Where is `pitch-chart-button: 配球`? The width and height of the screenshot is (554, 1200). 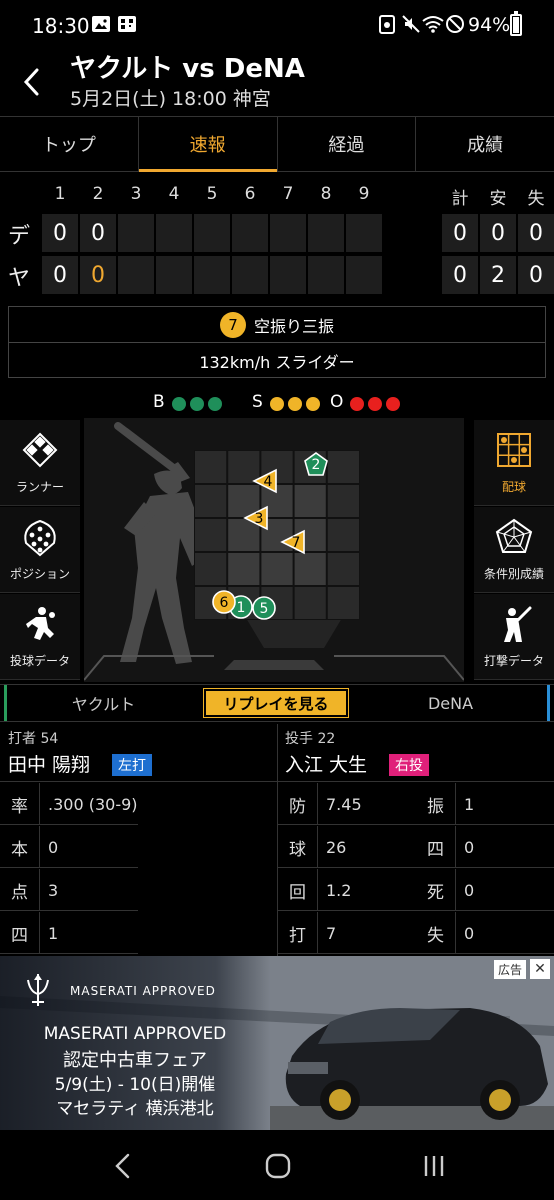
pitch-chart-button: 配球 is located at coordinates (514, 463).